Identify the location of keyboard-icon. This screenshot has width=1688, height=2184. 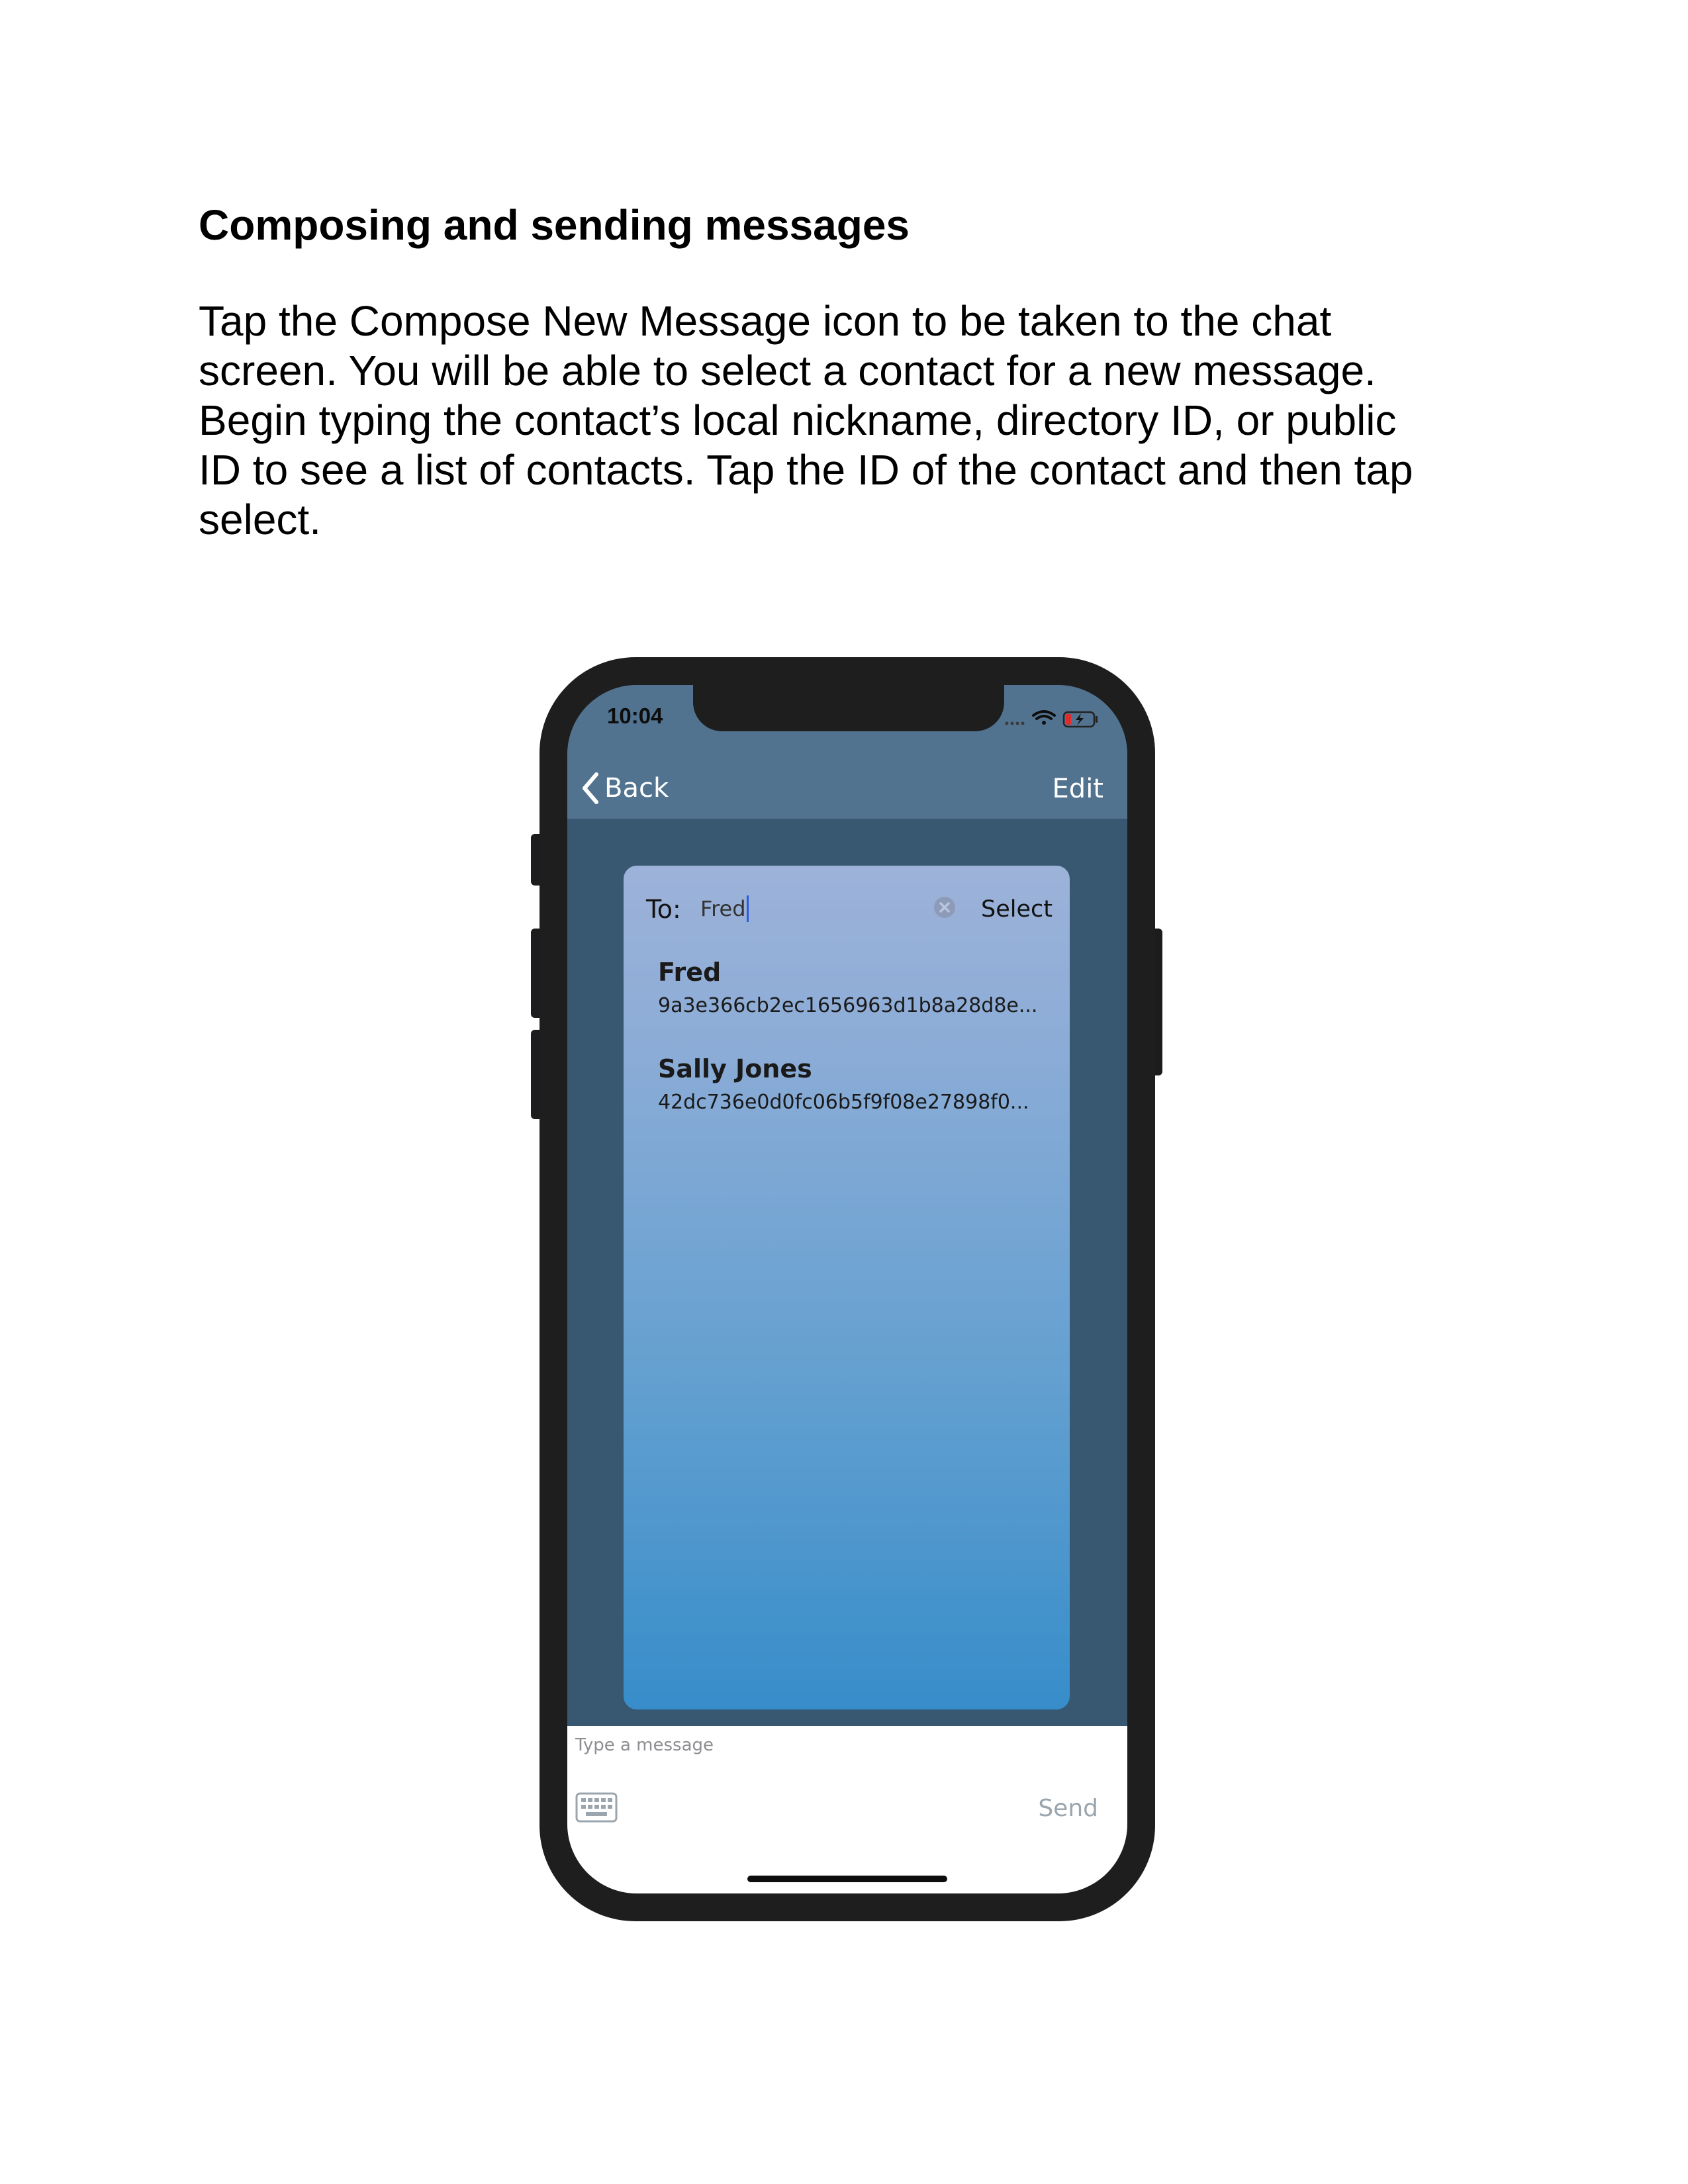
(596, 1807).